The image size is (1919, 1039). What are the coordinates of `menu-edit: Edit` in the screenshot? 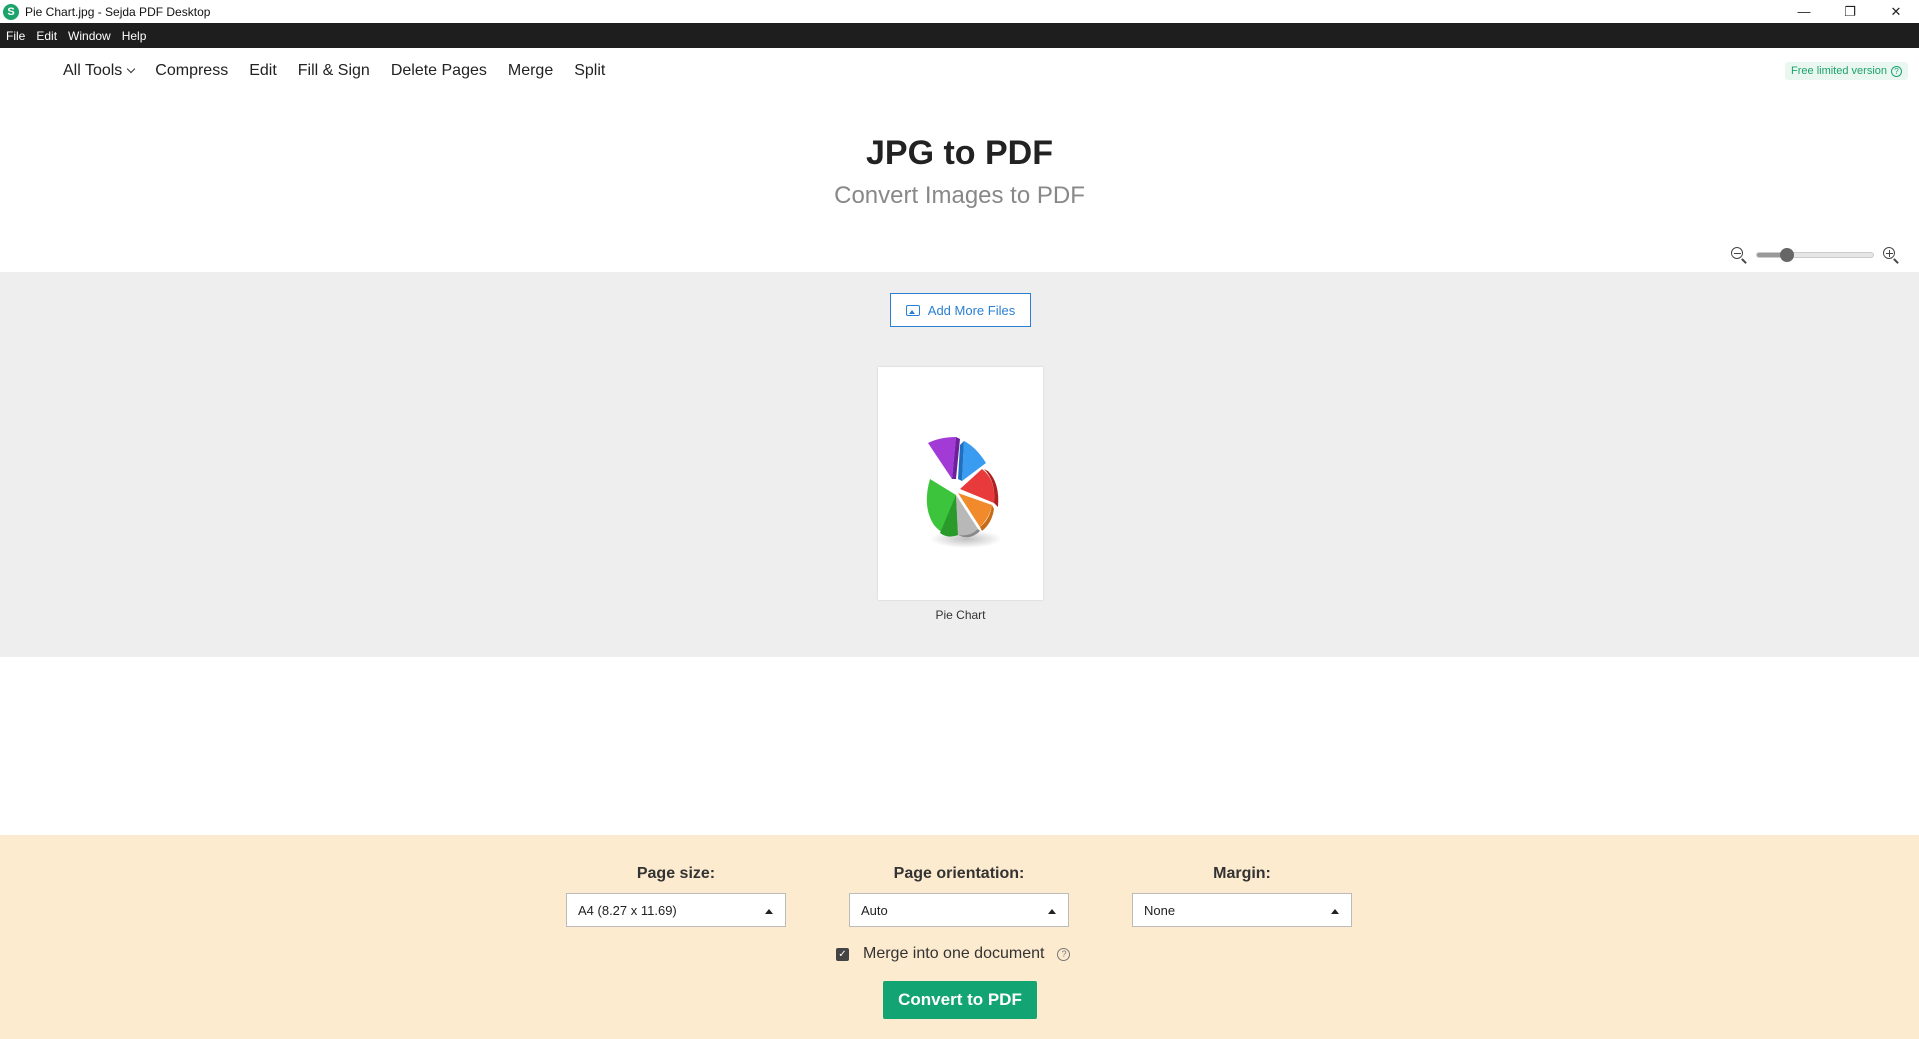 It's located at (46, 36).